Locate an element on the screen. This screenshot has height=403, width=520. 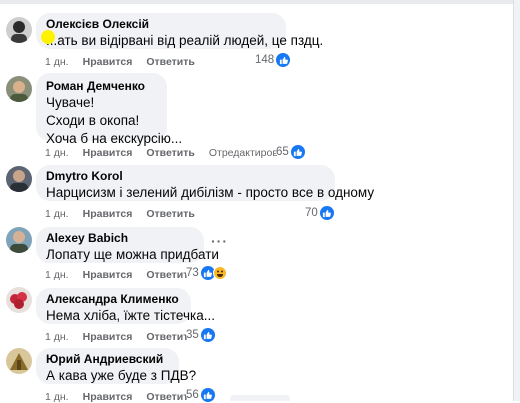
comment-text: Лопату ще можна придбати is located at coordinates (132, 254).